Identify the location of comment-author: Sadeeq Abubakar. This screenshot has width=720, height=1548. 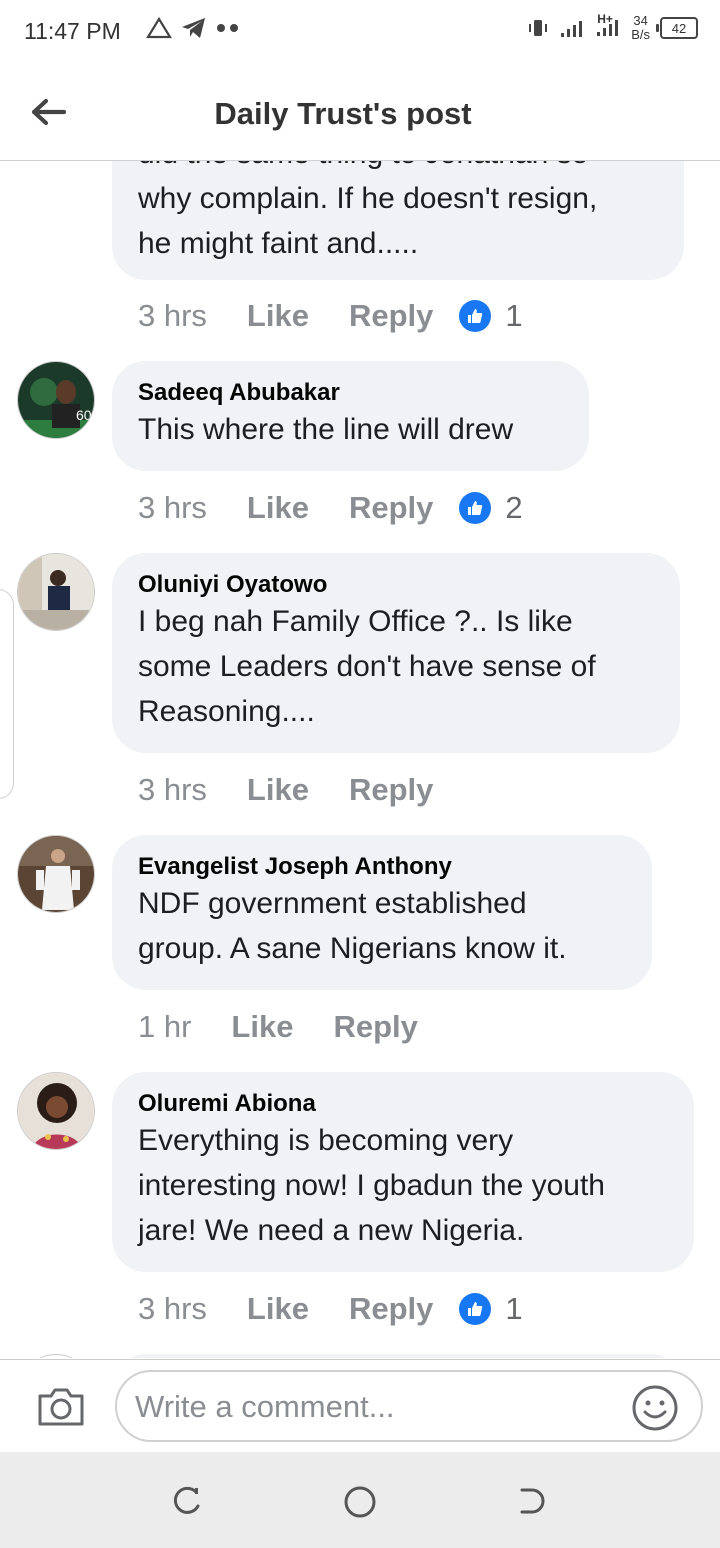
(350, 393).